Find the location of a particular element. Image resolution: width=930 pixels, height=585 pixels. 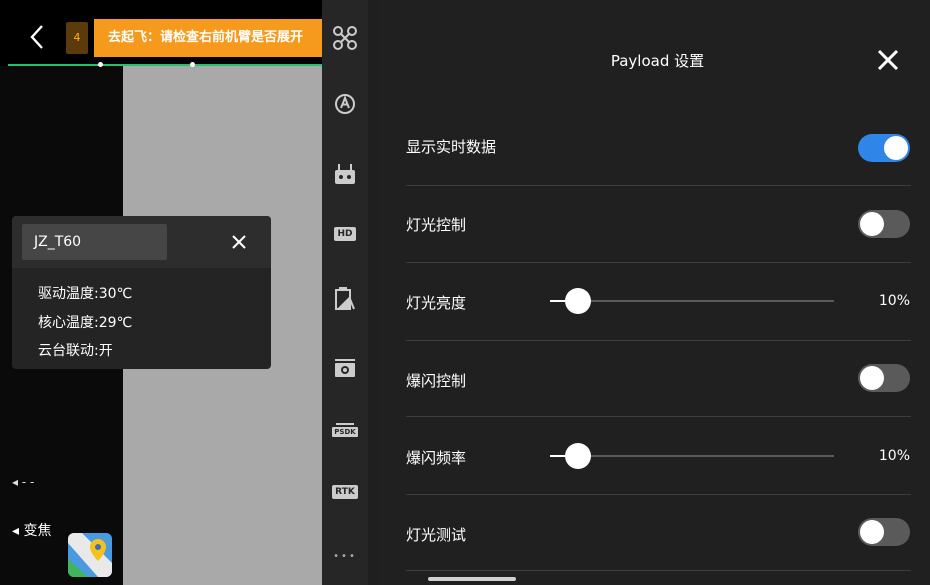

auto-icon is located at coordinates (345, 104).